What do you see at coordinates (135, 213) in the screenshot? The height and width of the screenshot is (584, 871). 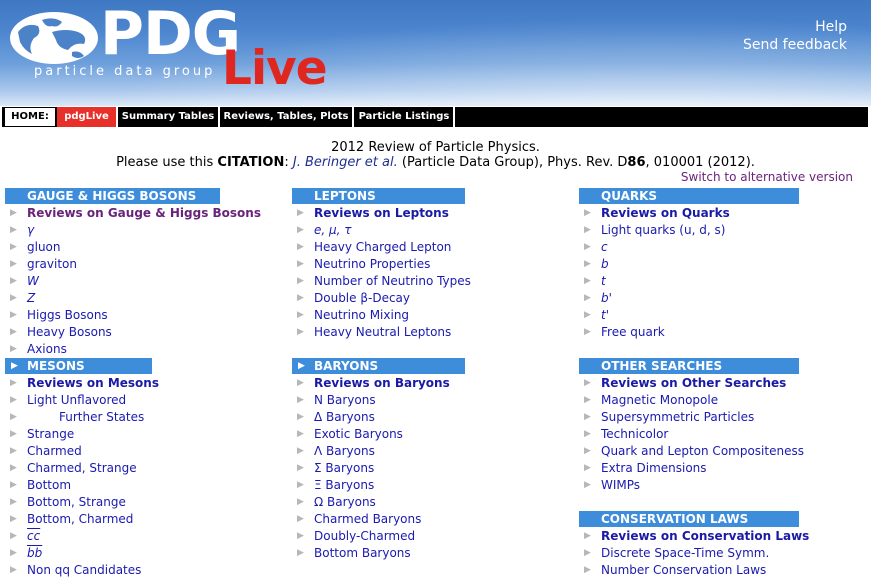 I see `reviews-gauge-higgs-link: ▶ Reviews on Gauge & Higgs Bosons` at bounding box center [135, 213].